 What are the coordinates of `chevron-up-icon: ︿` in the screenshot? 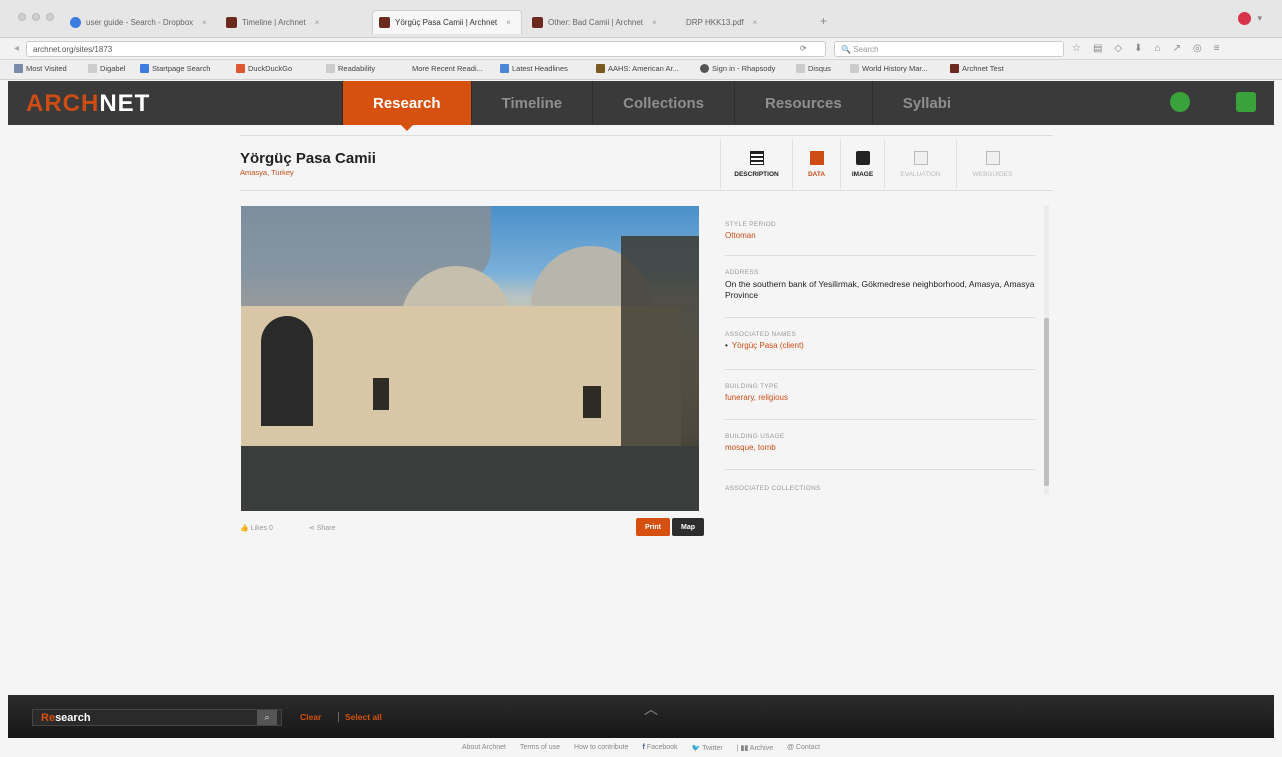 It's located at (651, 709).